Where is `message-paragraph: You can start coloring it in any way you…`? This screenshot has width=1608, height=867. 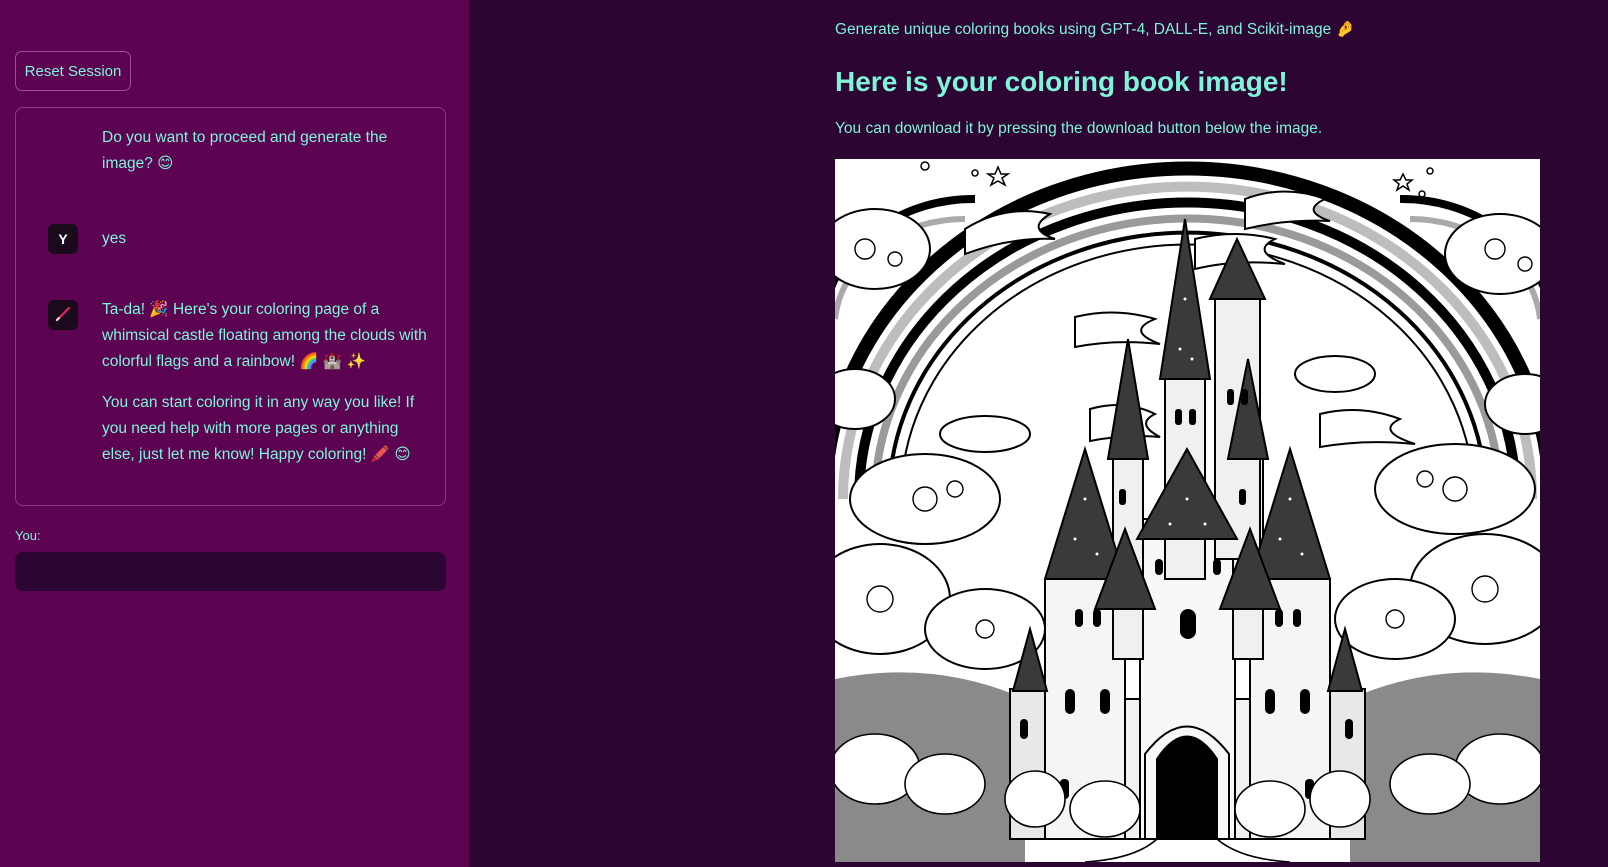 message-paragraph: You can start coloring it in any way you… is located at coordinates (258, 428).